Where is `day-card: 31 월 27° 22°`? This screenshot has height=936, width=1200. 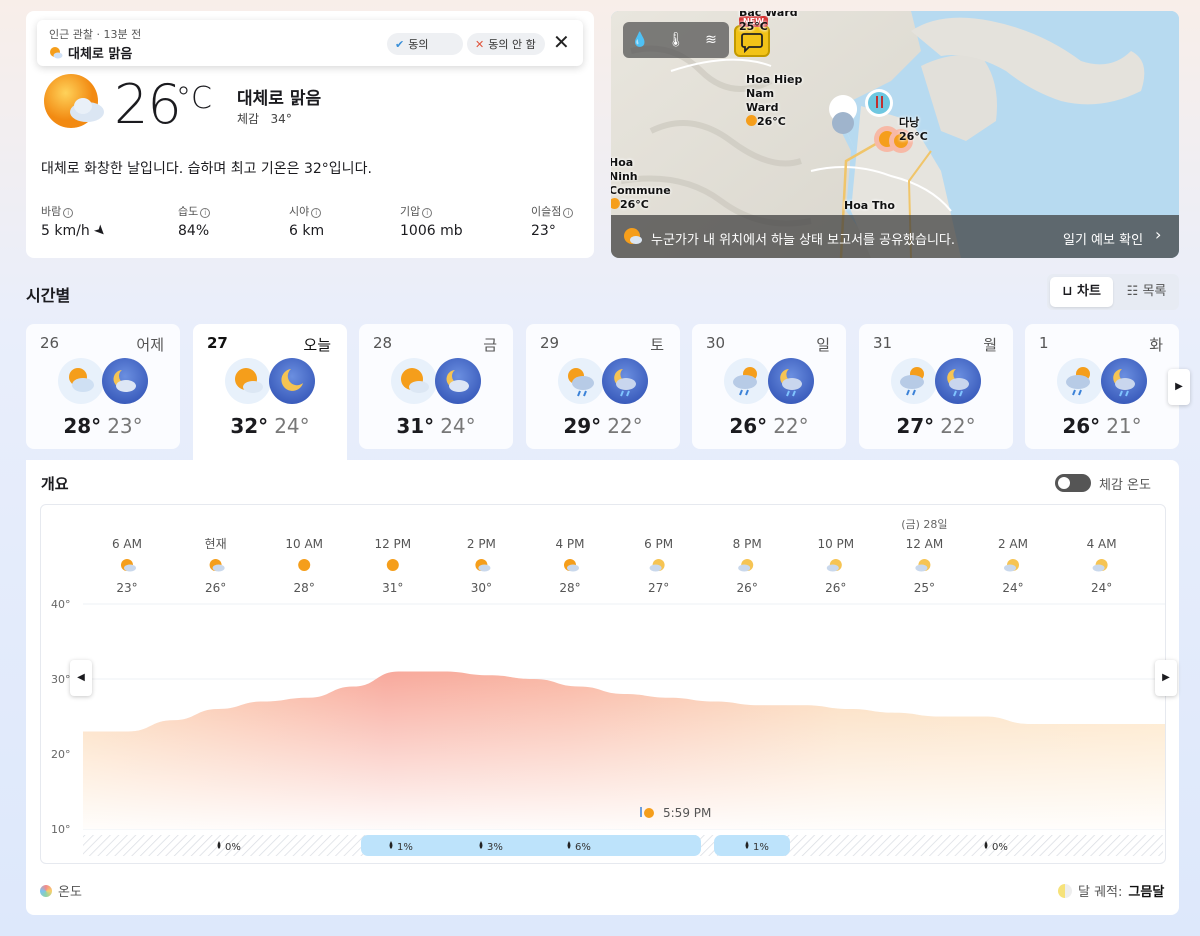 day-card: 31 월 27° 22° is located at coordinates (936, 386).